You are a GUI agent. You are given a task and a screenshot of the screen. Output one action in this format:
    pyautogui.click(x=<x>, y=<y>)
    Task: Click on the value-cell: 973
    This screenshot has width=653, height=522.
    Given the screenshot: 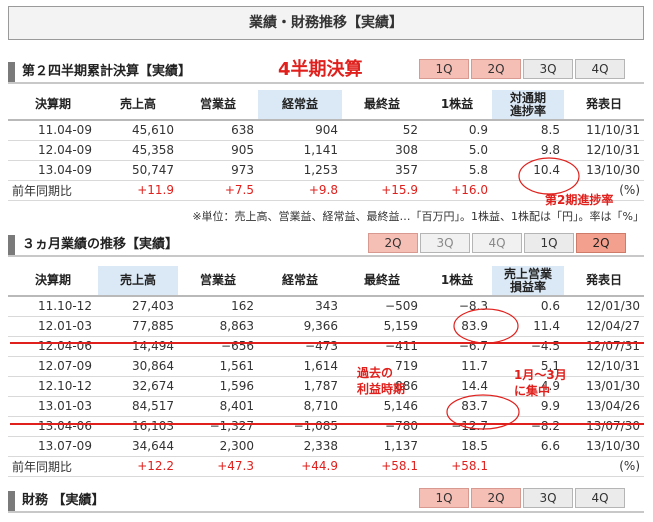 What is the action you would take?
    pyautogui.click(x=218, y=170)
    